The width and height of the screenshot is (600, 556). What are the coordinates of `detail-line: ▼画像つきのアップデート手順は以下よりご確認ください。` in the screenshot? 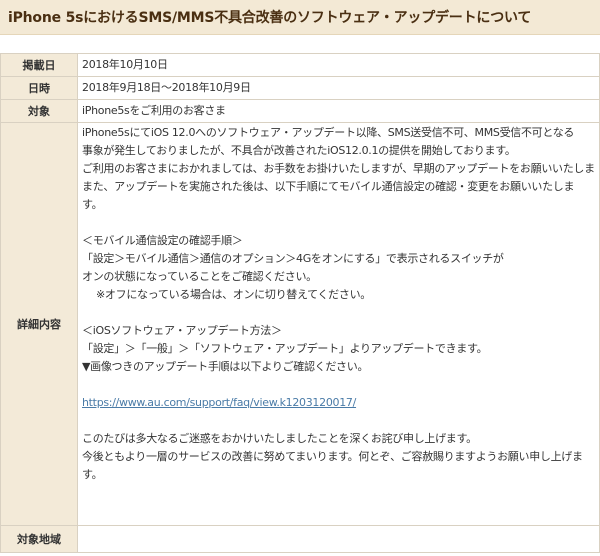 It's located at (225, 366).